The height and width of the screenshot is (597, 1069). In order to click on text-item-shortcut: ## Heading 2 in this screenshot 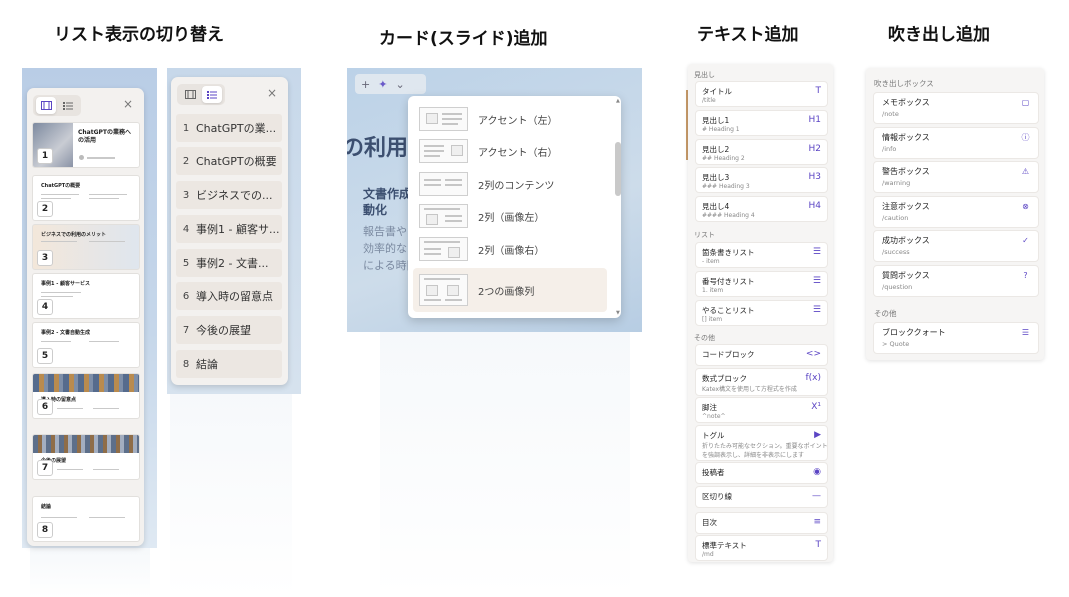, I will do `click(723, 158)`.